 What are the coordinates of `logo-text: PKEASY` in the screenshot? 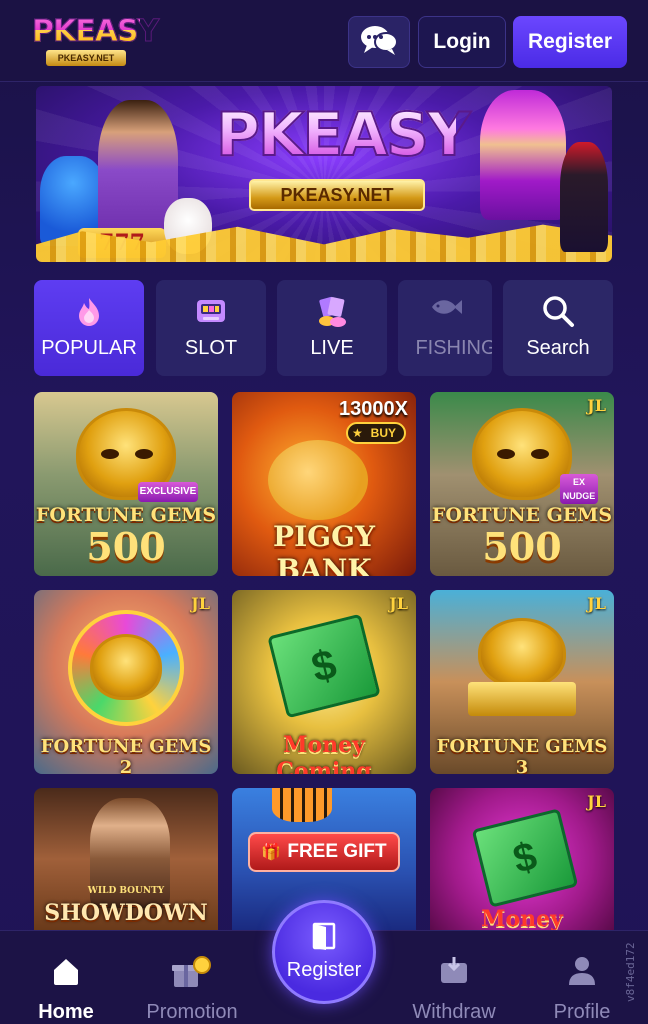 It's located at (96, 32).